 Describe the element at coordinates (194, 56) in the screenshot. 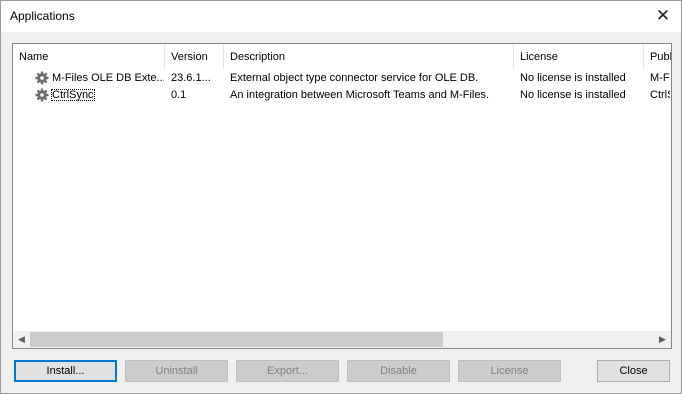

I see `column-header-version: Version` at that location.